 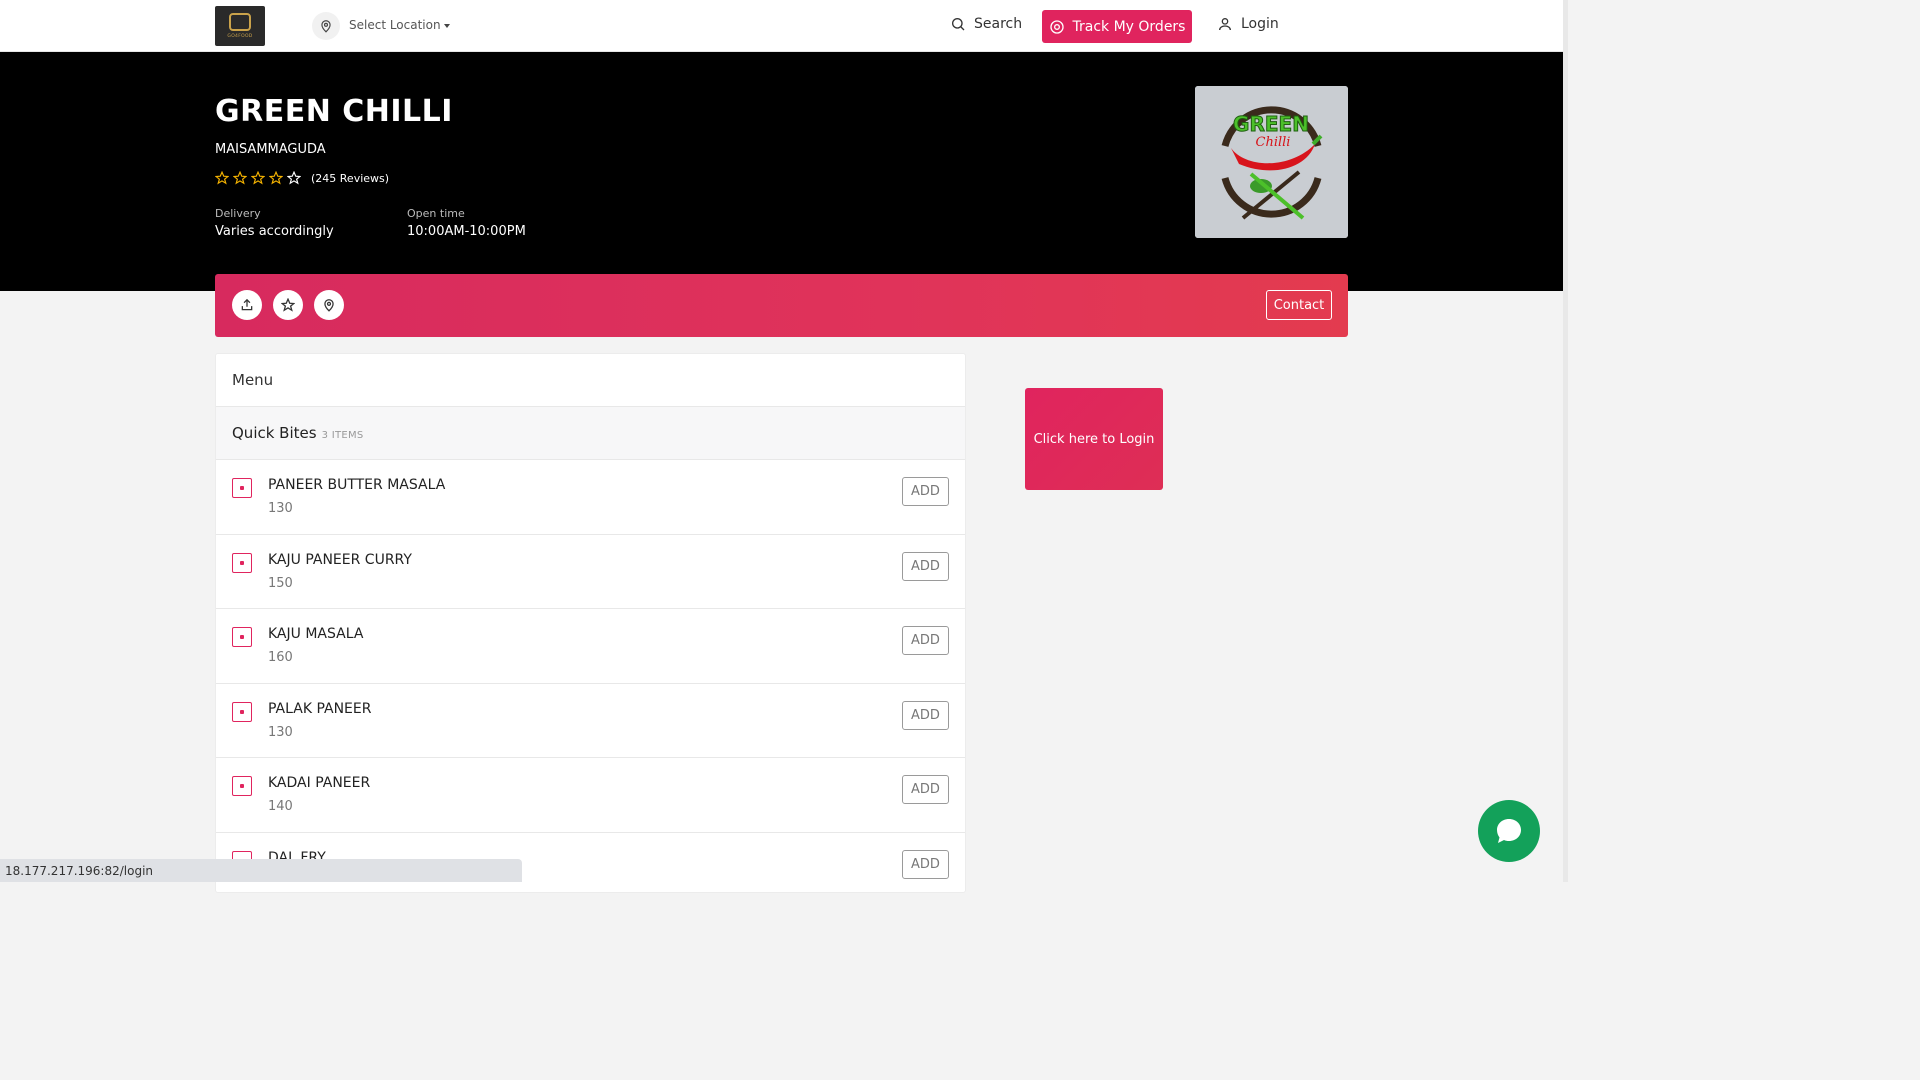 What do you see at coordinates (1129, 26) in the screenshot?
I see `track-orders-label: Track My Orders` at bounding box center [1129, 26].